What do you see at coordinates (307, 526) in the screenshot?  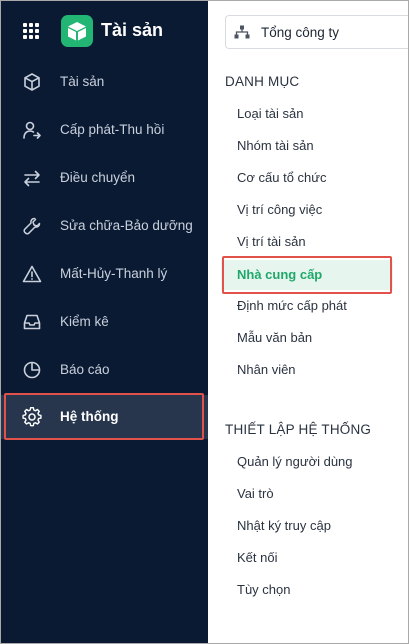 I see `menu-item-access-log: Nhật ký truy cập` at bounding box center [307, 526].